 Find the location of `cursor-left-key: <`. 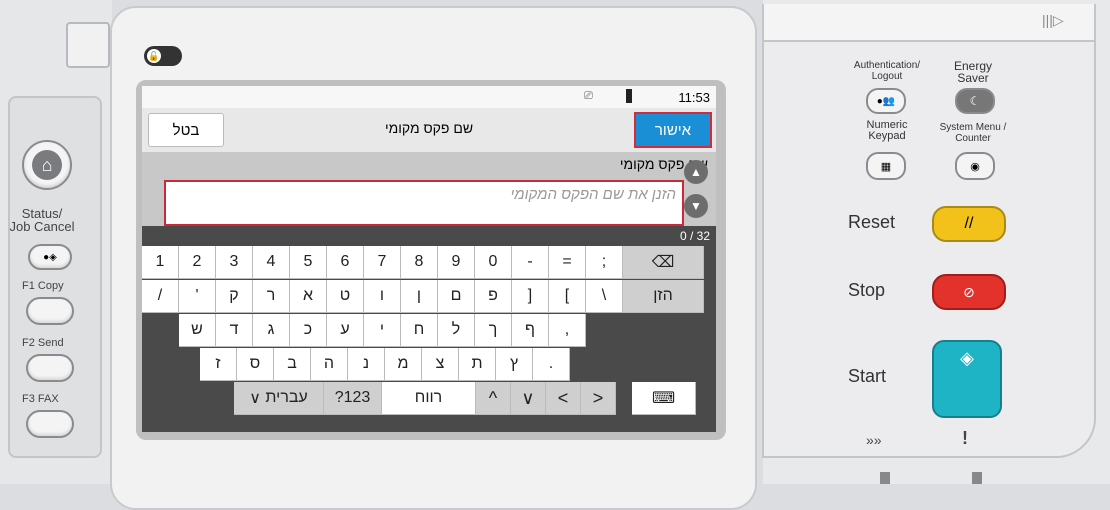

cursor-left-key: < is located at coordinates (563, 398).